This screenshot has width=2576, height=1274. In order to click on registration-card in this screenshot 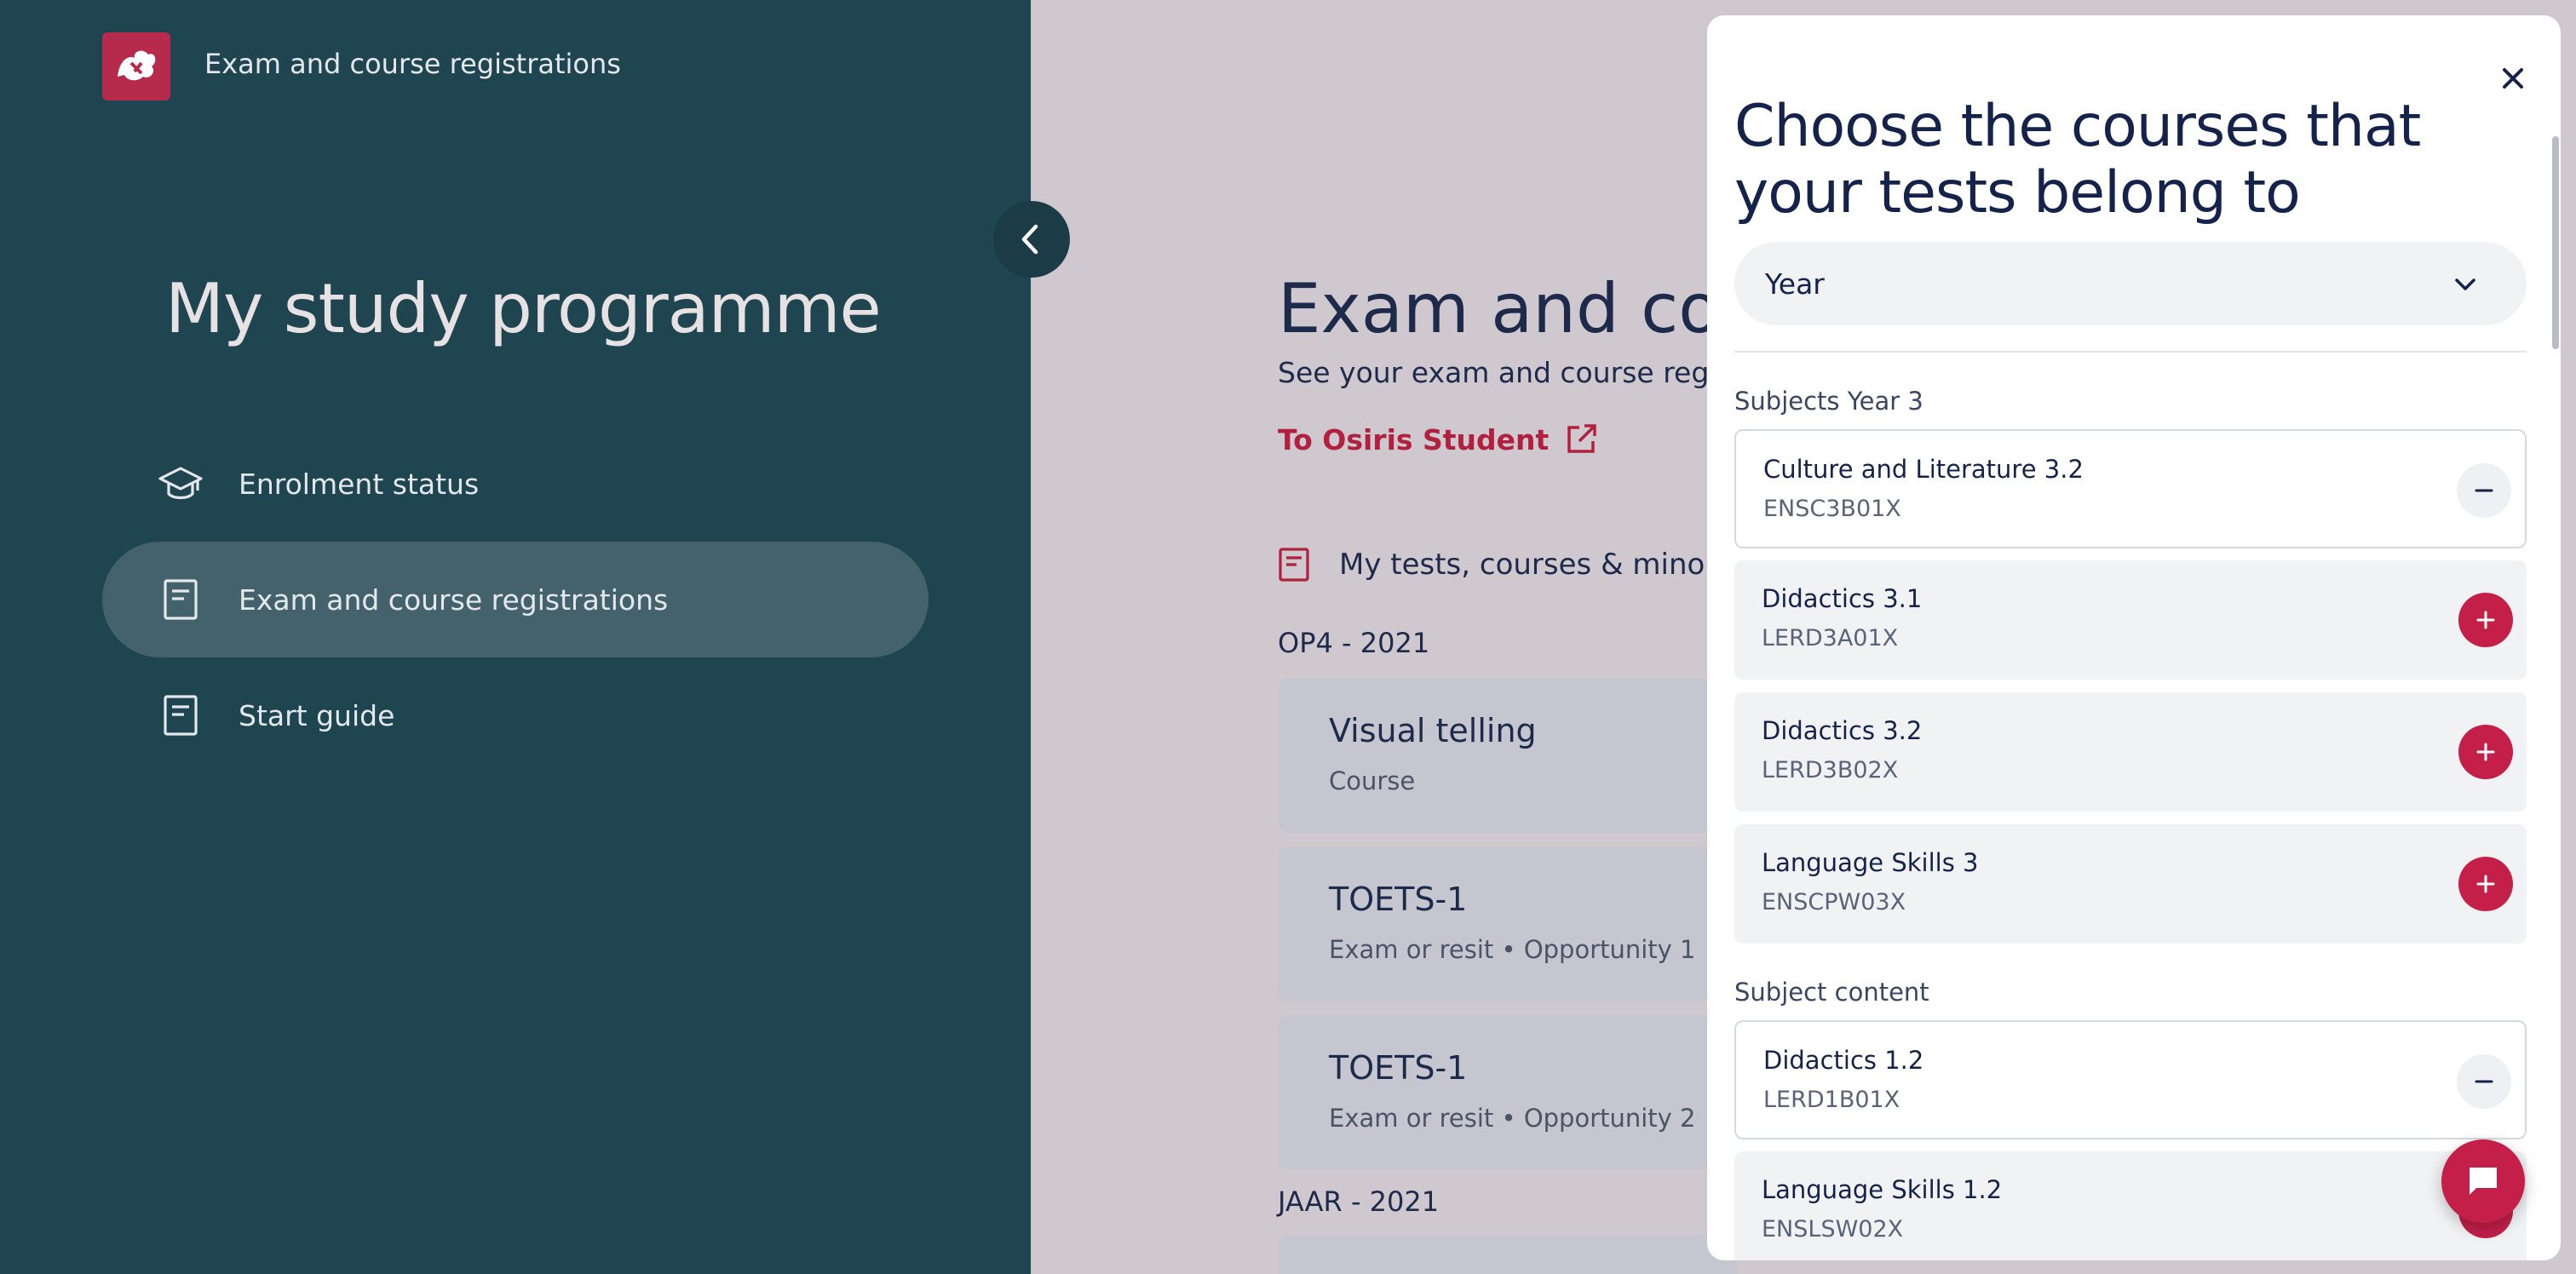, I will do `click(1508, 1254)`.